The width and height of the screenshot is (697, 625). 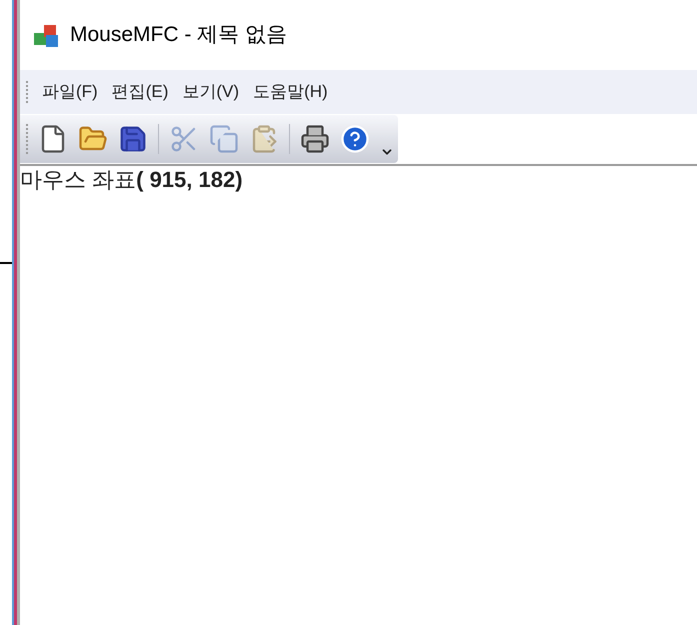 I want to click on window-title: MouseMFC - 제목 없음, so click(x=179, y=35).